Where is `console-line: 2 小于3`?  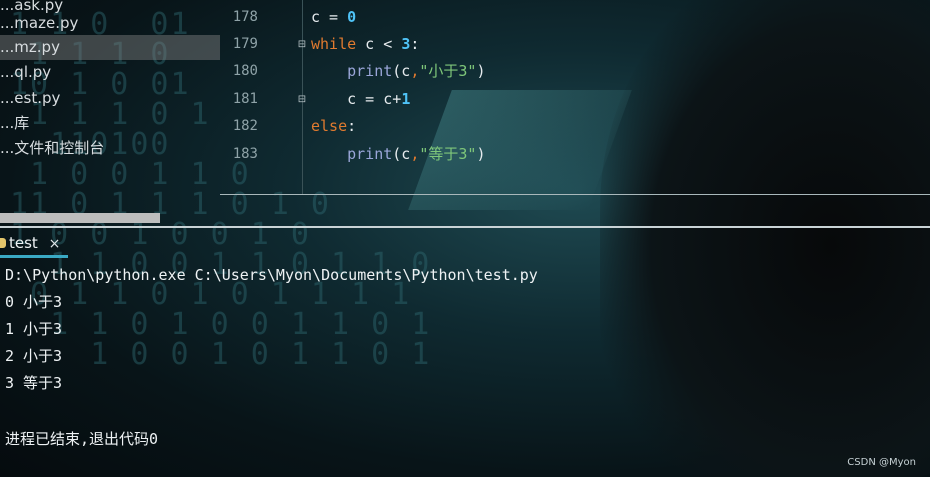
console-line: 2 小于3 is located at coordinates (34, 356).